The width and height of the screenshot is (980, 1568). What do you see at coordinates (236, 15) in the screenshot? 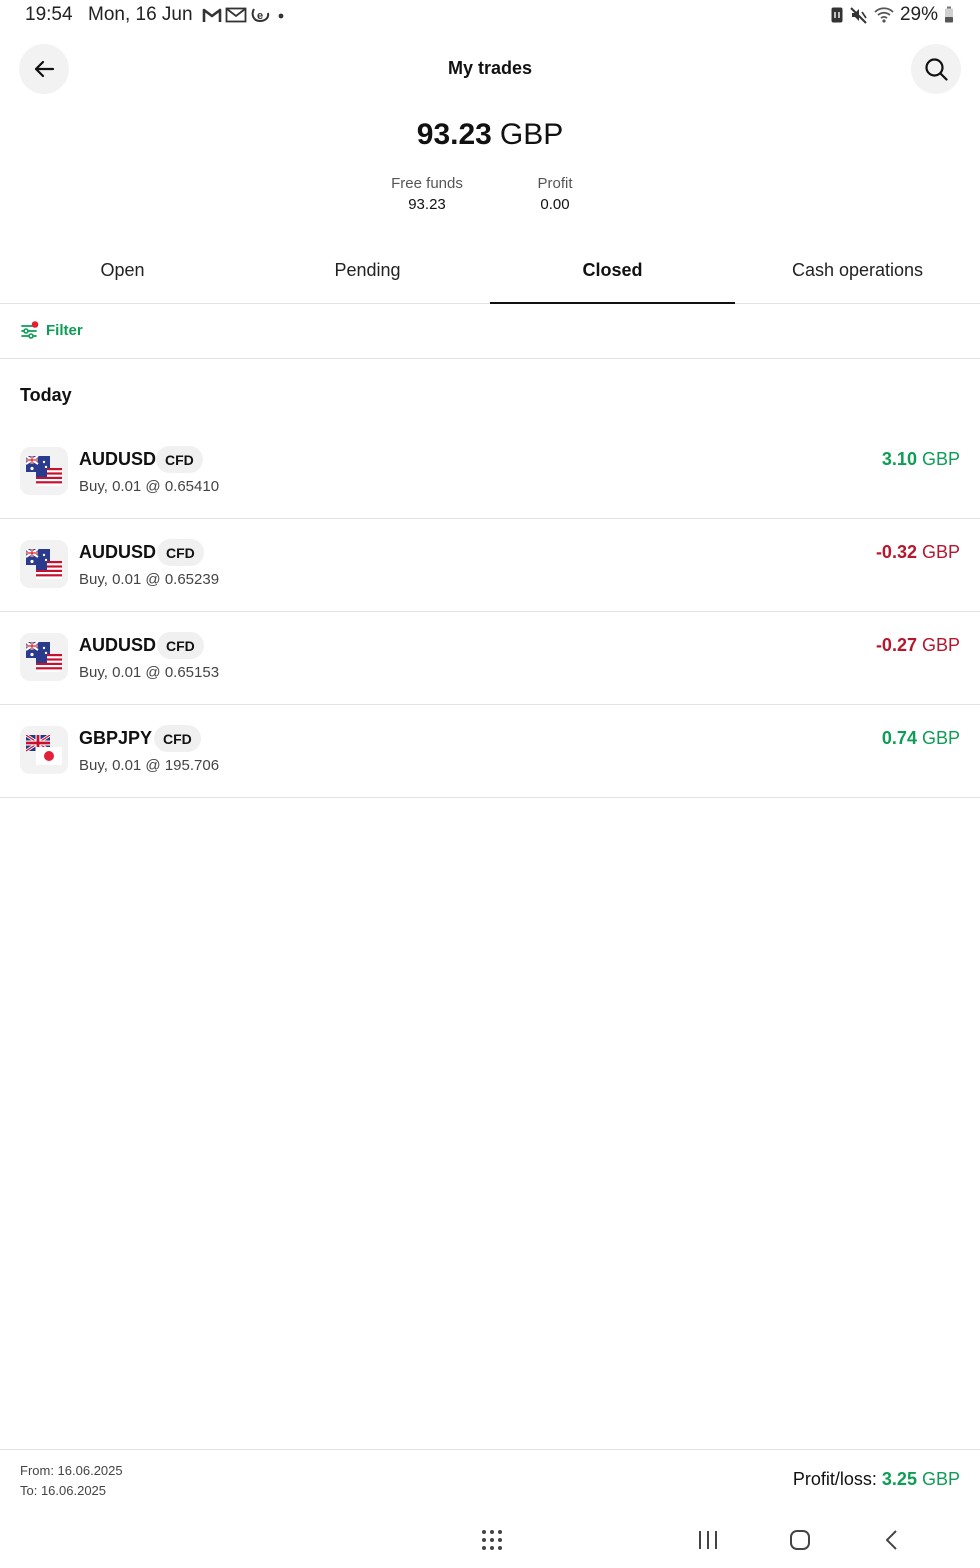
I see `gmail-outline-icon` at bounding box center [236, 15].